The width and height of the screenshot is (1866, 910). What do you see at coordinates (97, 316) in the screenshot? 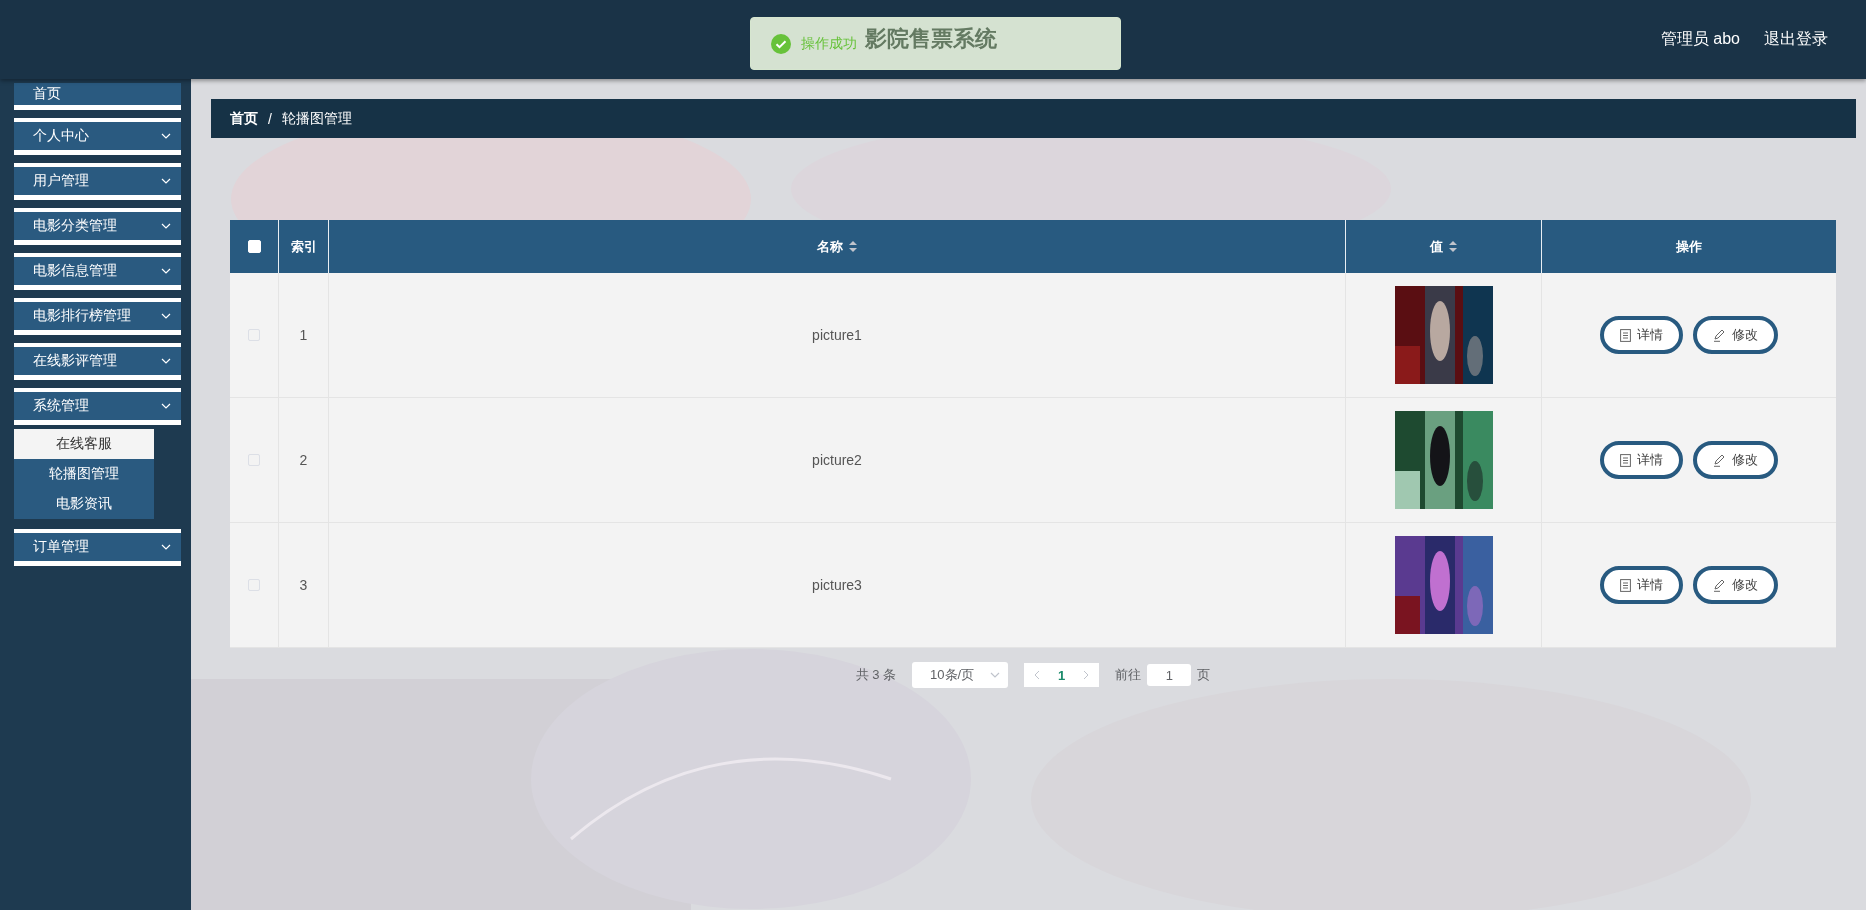
I see `sidebar-item: 电影排行榜管理` at bounding box center [97, 316].